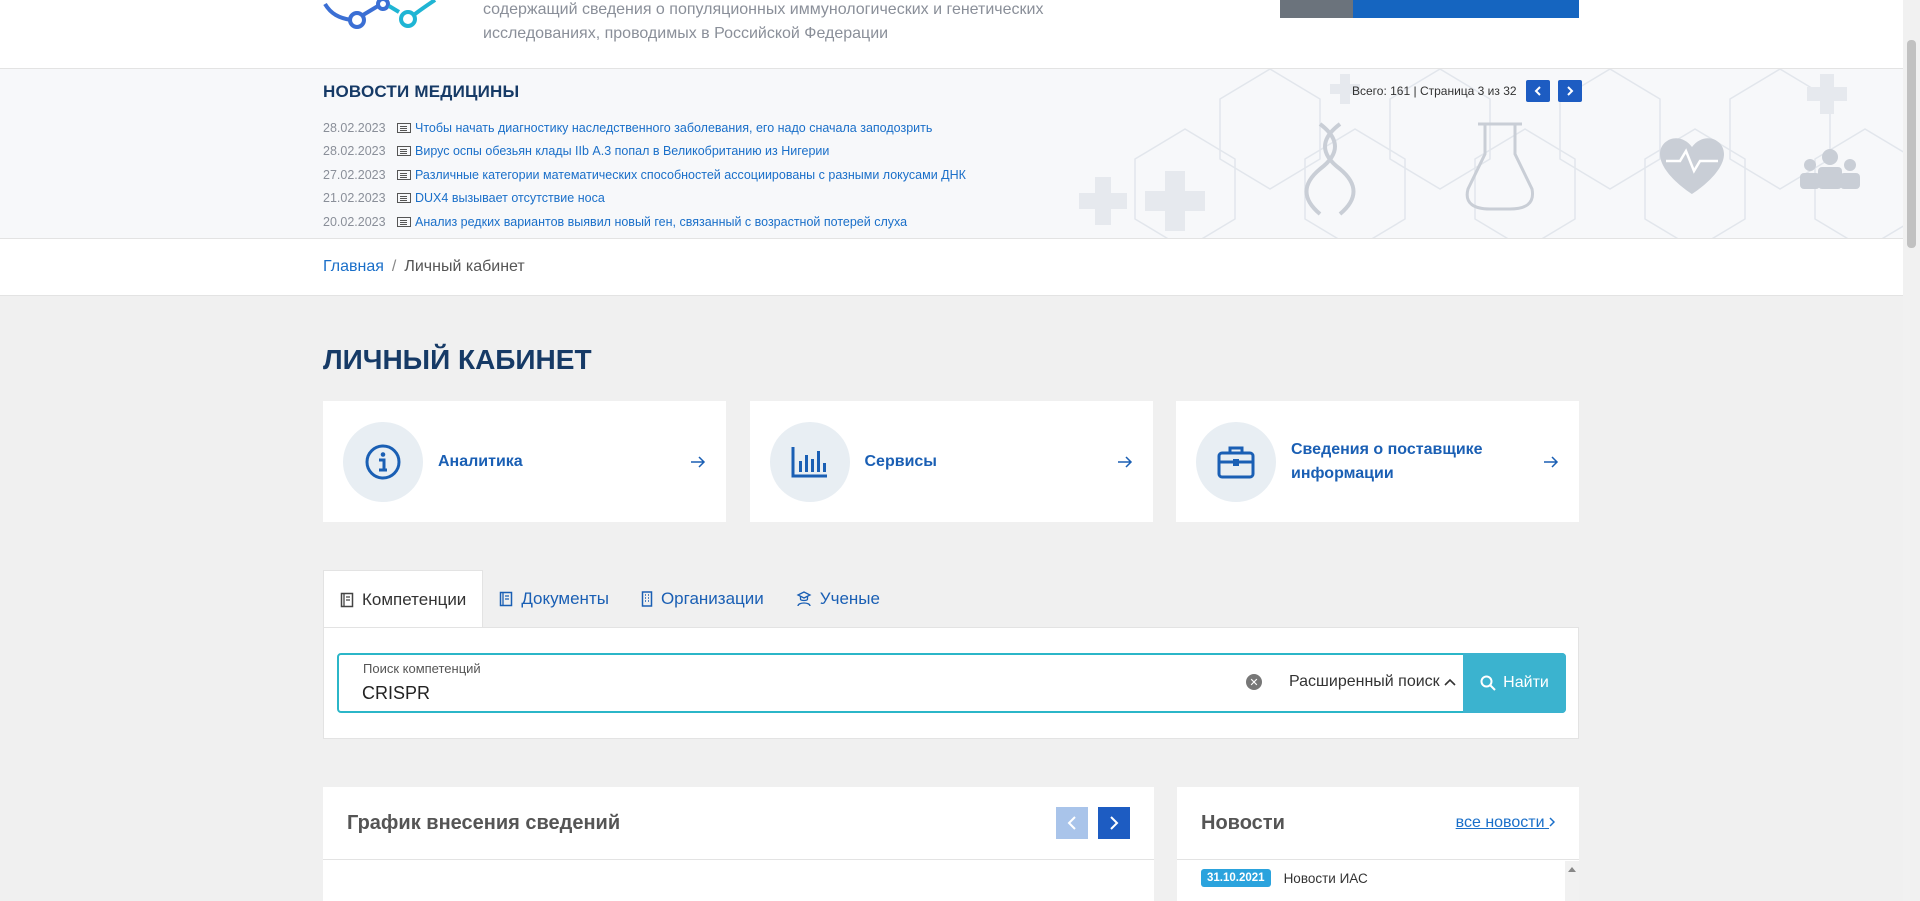  What do you see at coordinates (1572, 881) in the screenshot?
I see `news-panel-scrollbar` at bounding box center [1572, 881].